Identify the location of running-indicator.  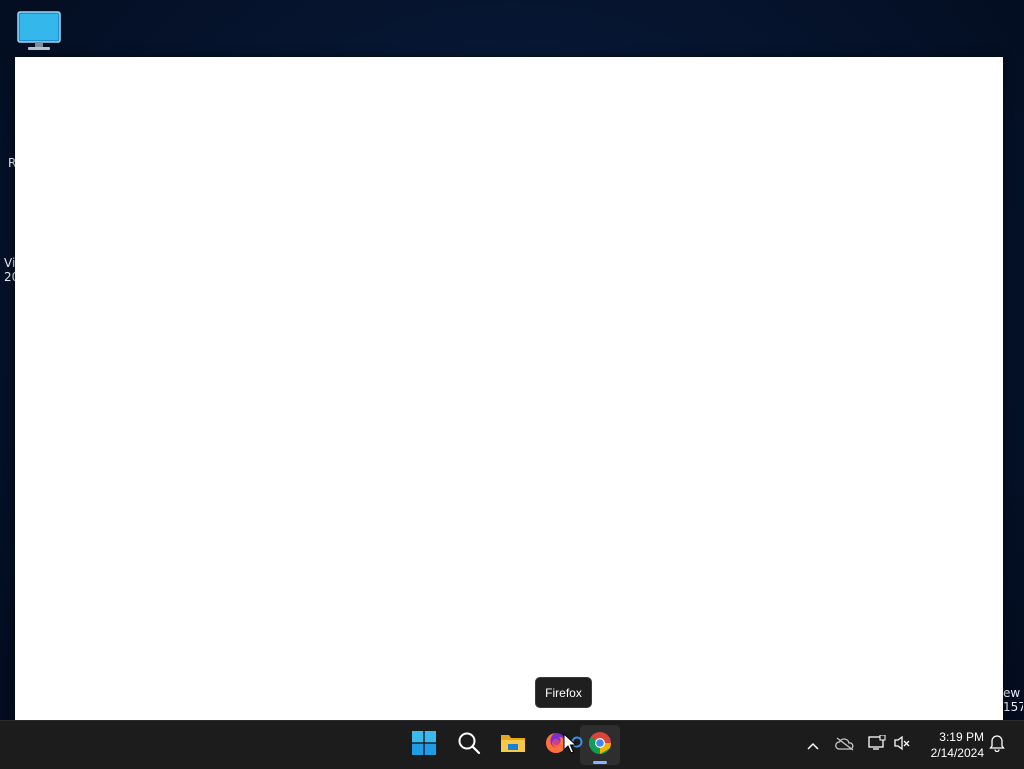
(600, 762).